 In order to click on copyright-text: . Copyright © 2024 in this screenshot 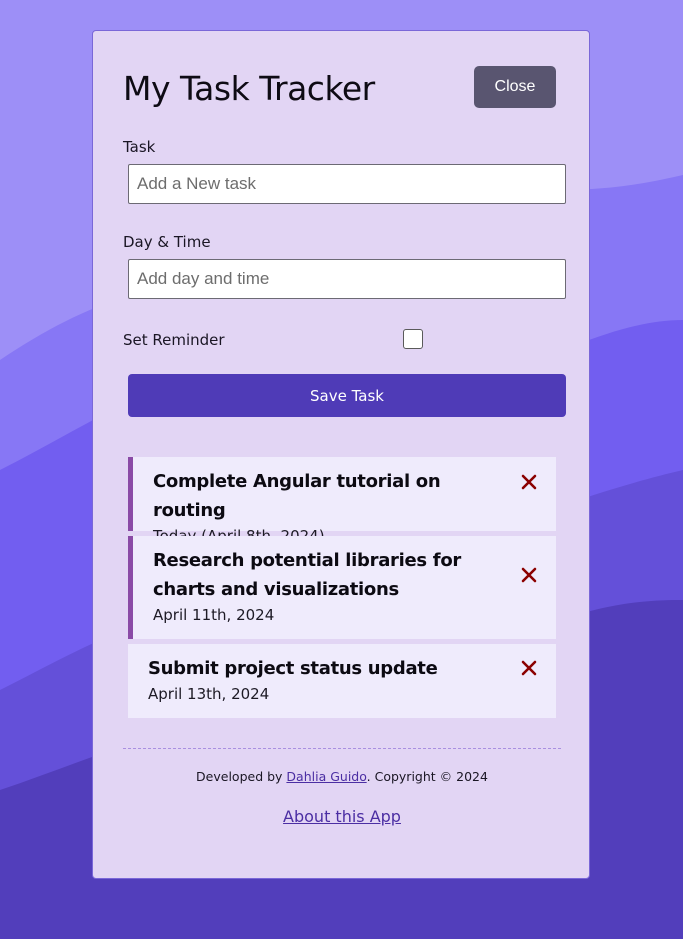, I will do `click(427, 776)`.